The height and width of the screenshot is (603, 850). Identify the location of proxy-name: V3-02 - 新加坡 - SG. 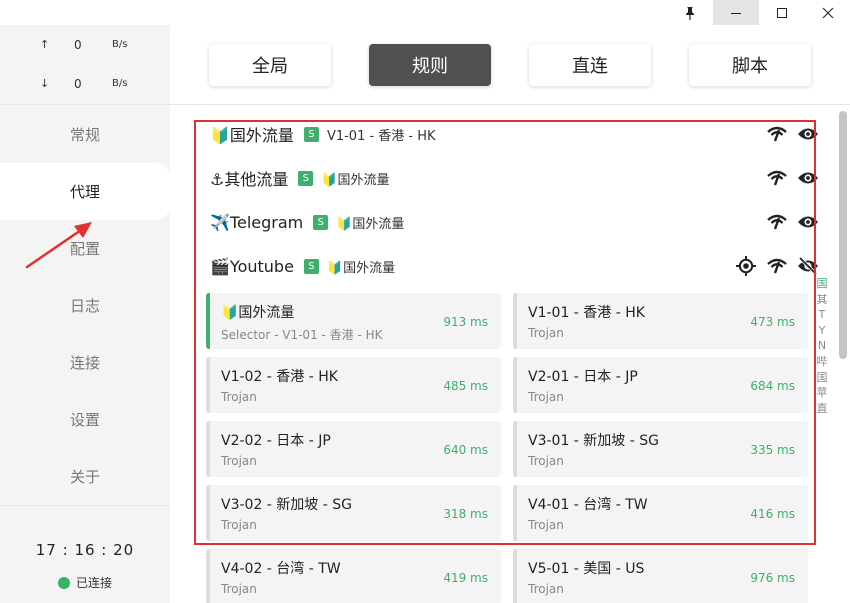
(286, 505).